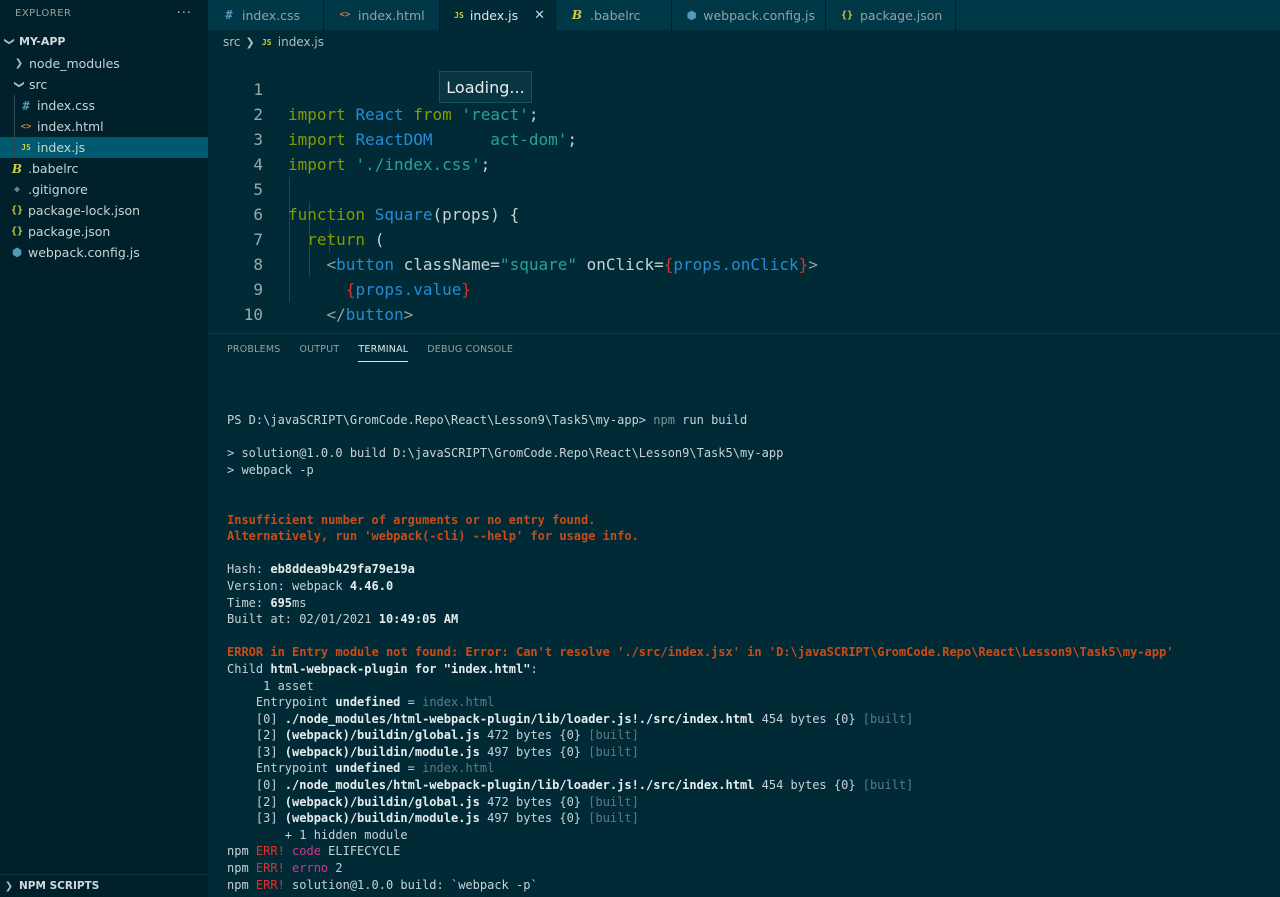 The width and height of the screenshot is (1280, 897). What do you see at coordinates (104, 84) in the screenshot?
I see `tree-item-src: ❯ src` at bounding box center [104, 84].